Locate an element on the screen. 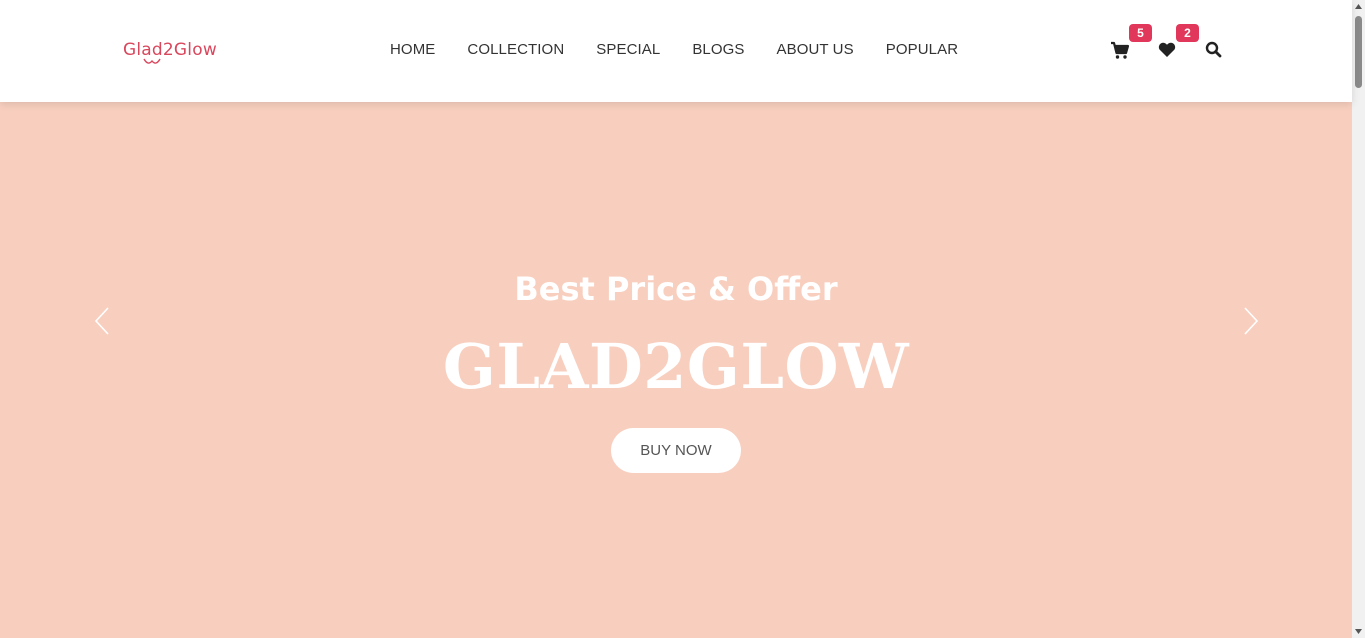  hero-subtitle: Best Price & Offer is located at coordinates (676, 289).